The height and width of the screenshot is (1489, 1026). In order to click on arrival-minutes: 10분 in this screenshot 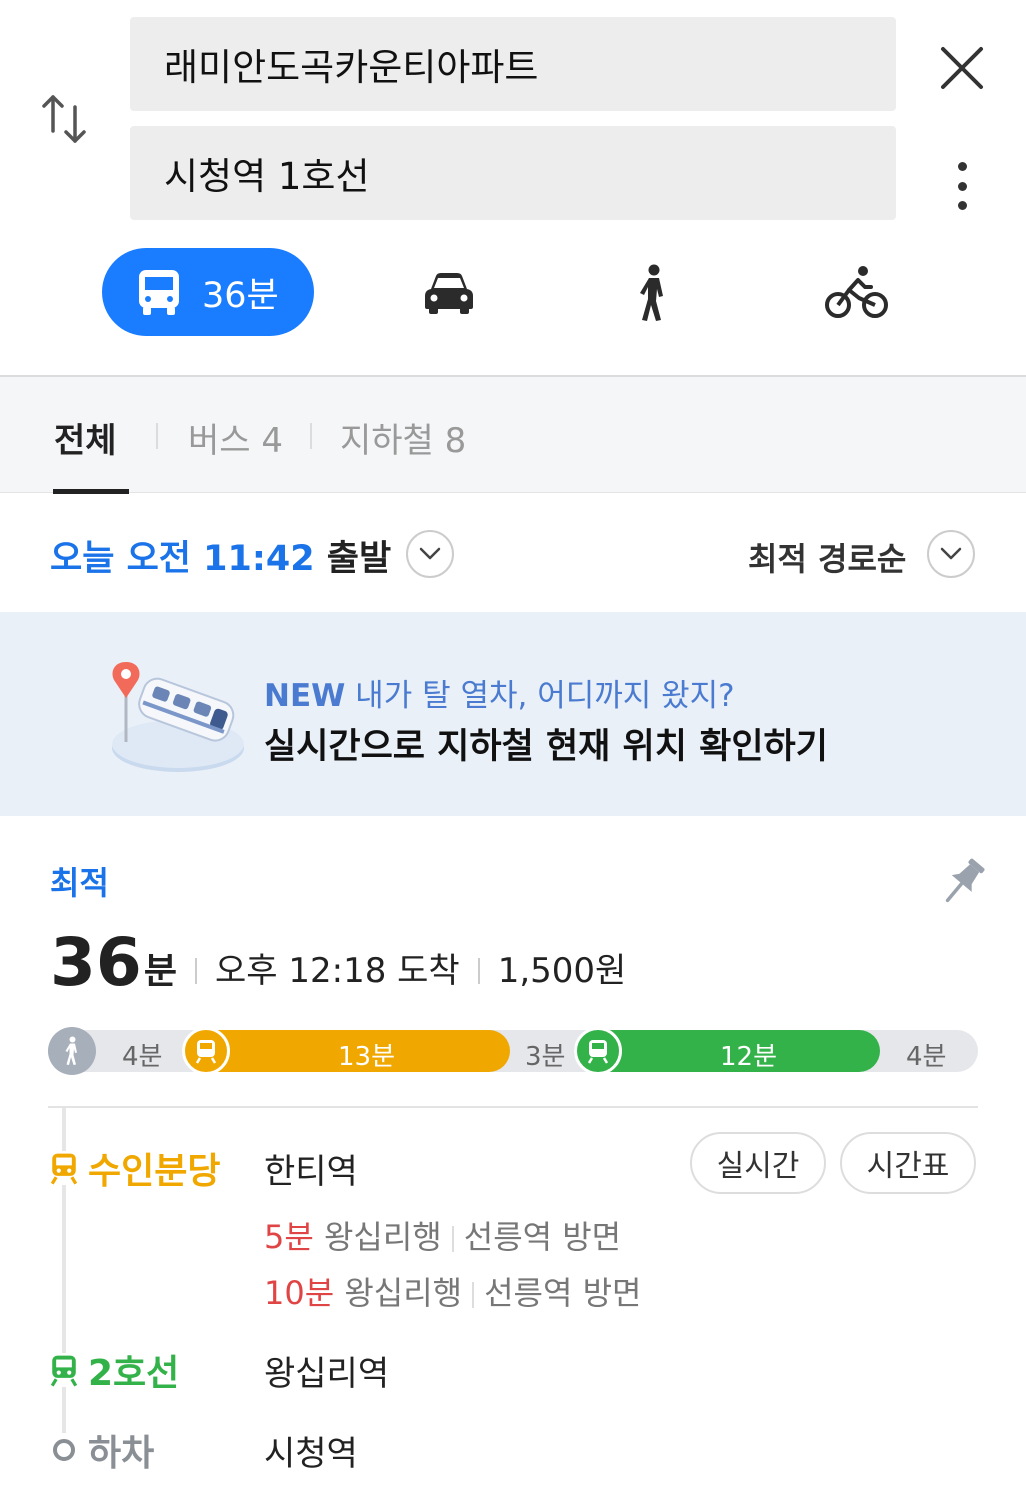, I will do `click(299, 1293)`.